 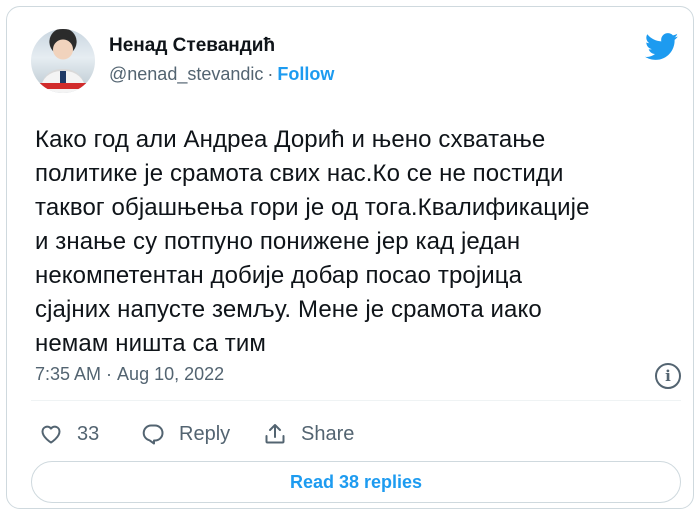 I want to click on divider, so click(x=356, y=400).